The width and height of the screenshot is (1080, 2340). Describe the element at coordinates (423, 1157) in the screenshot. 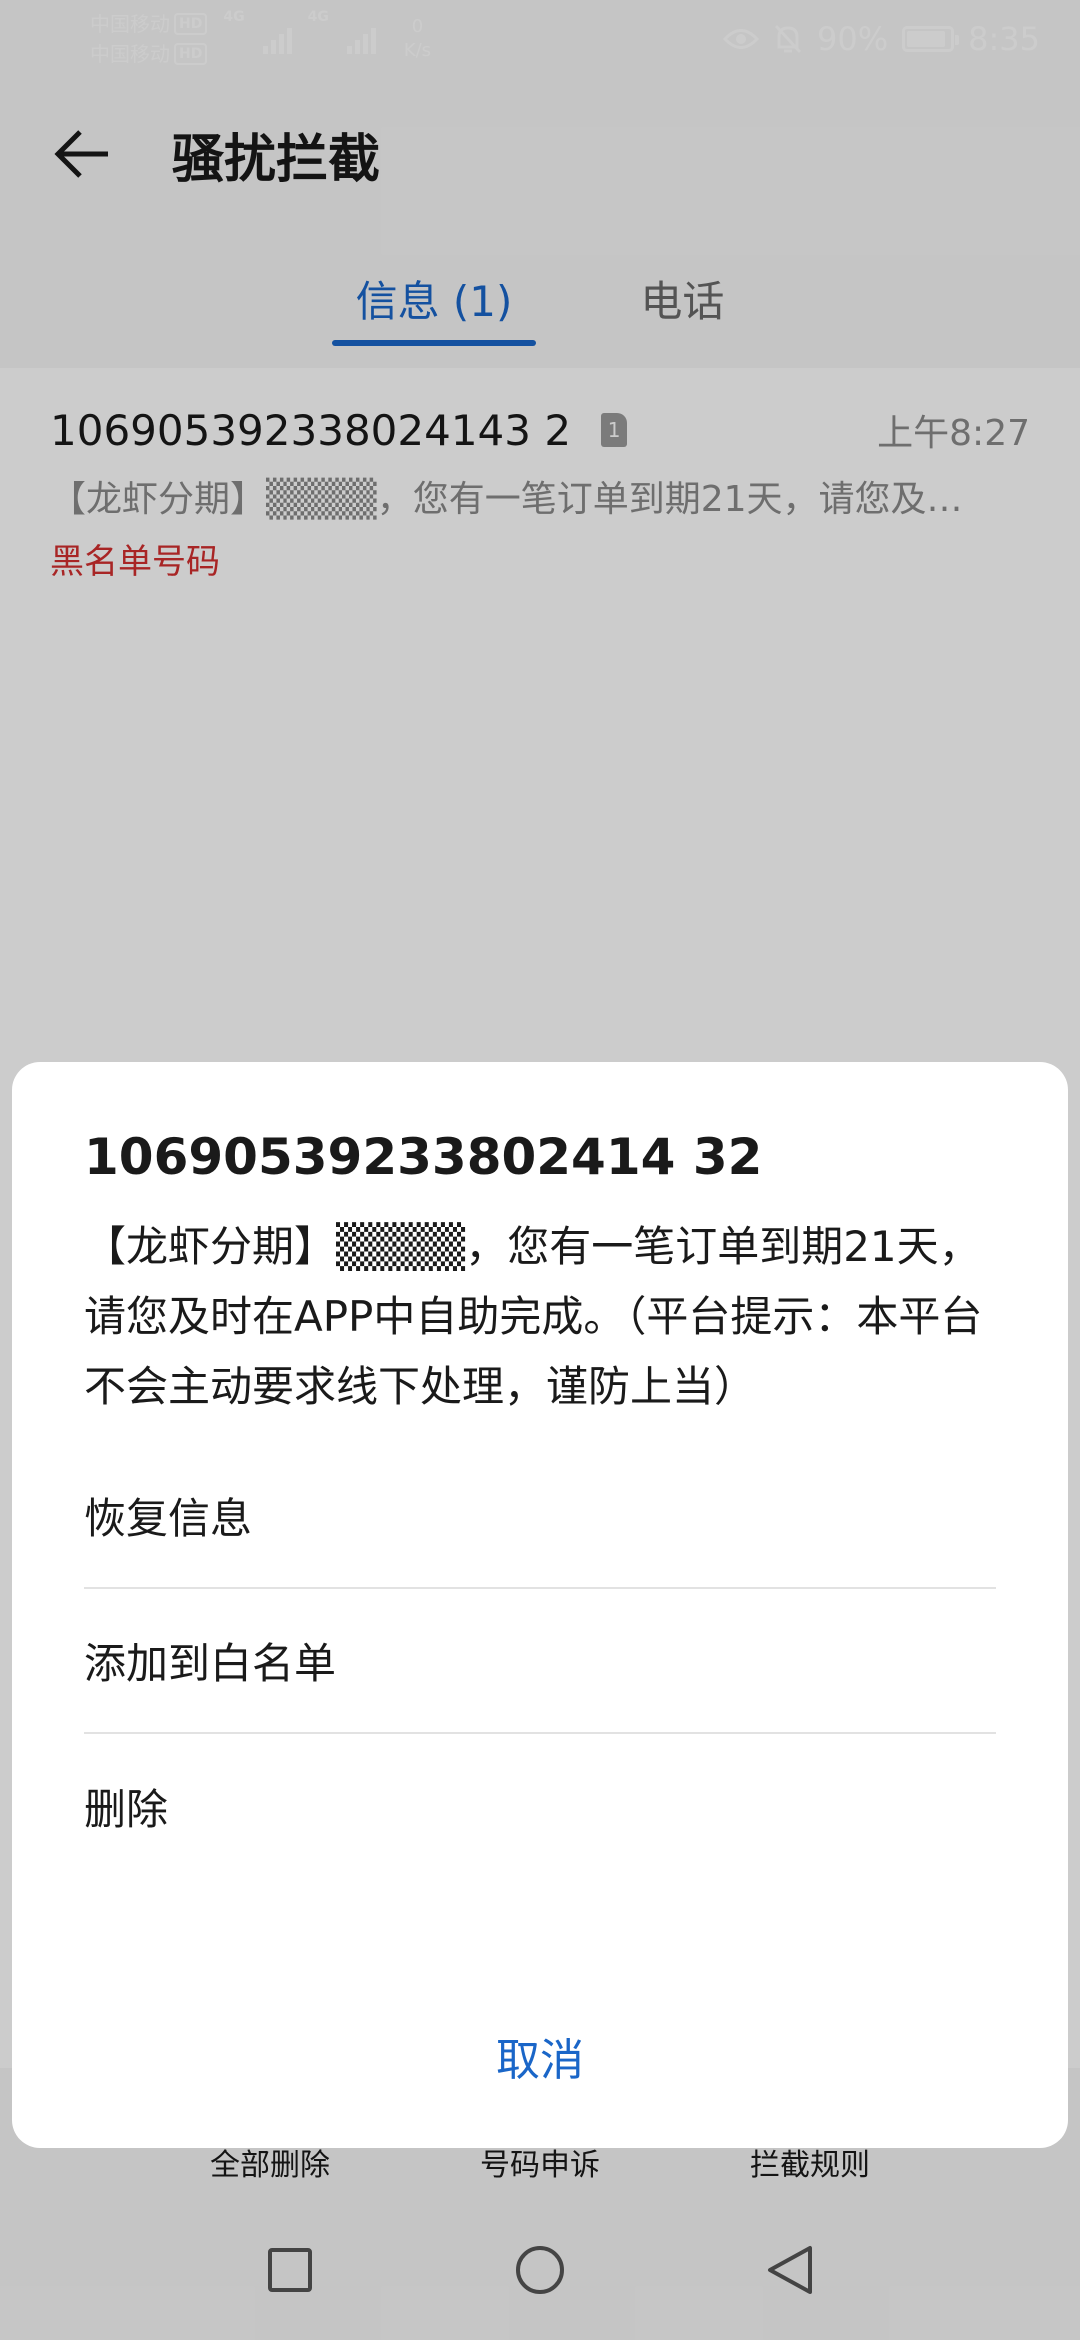

I see `dialog-title: 10690539233802414 32` at that location.